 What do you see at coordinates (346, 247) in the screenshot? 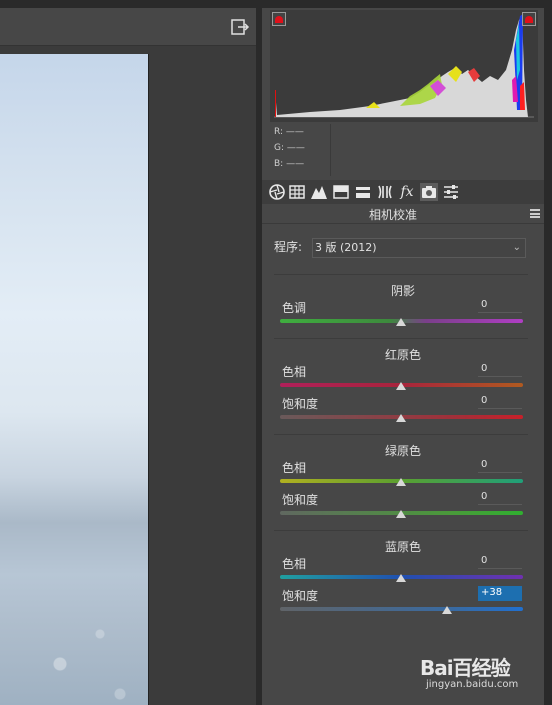
I see `process-value: 3 版 (2012)` at bounding box center [346, 247].